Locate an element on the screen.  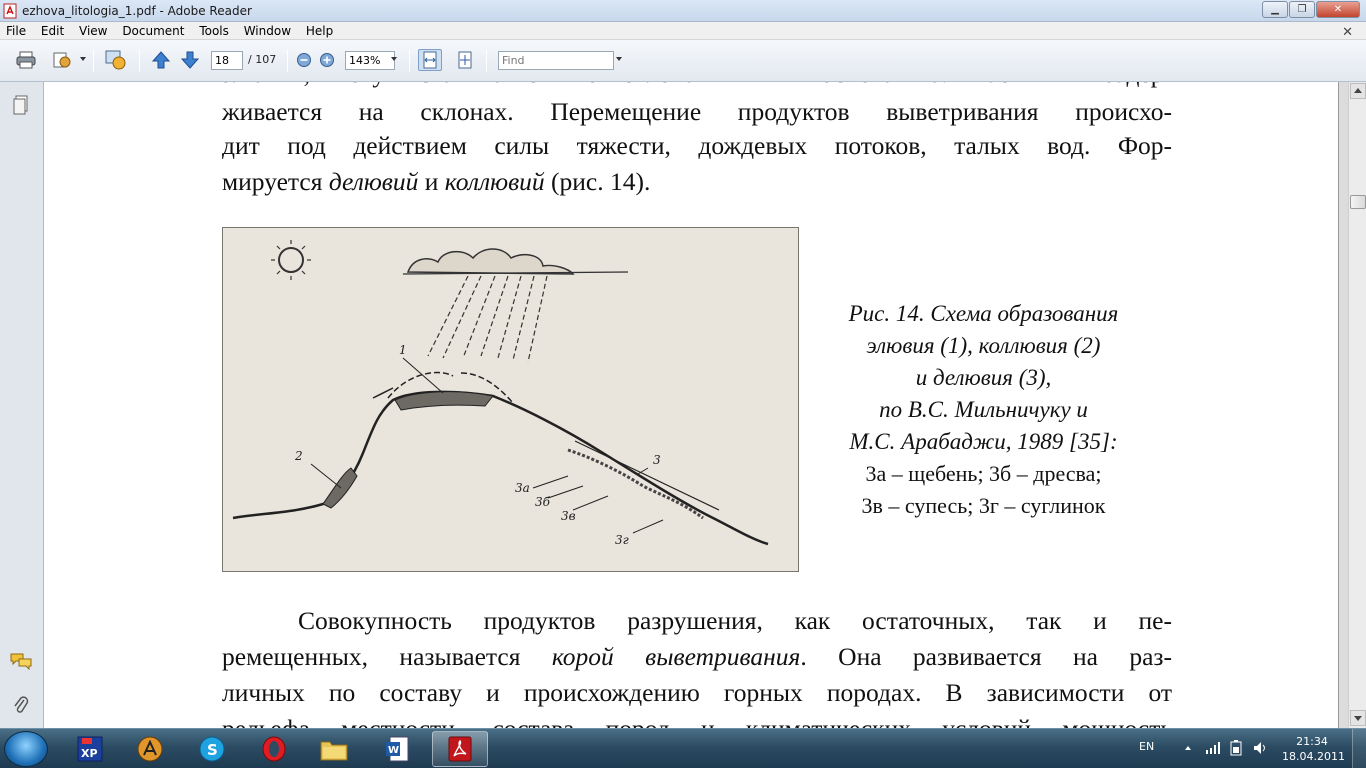
svg-text: XP is located at coordinates (89, 753).